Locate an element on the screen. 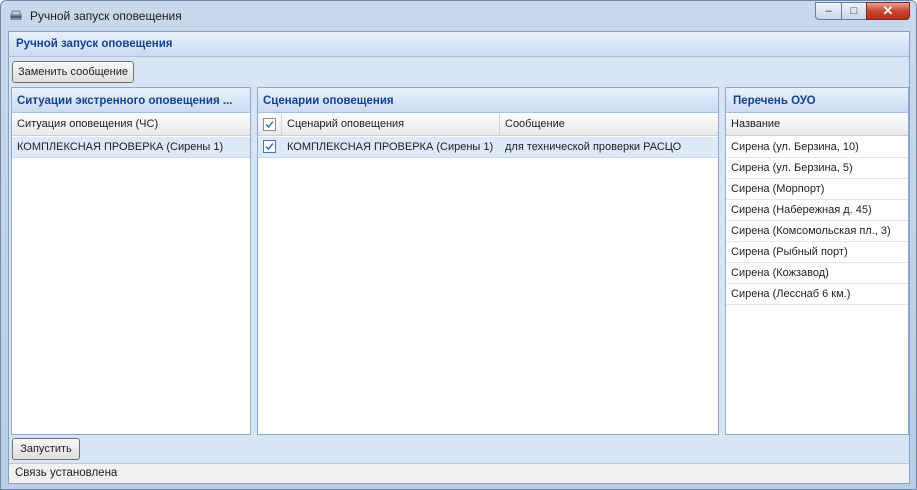  replace-message-button: Заменить сообщение is located at coordinates (73, 72).